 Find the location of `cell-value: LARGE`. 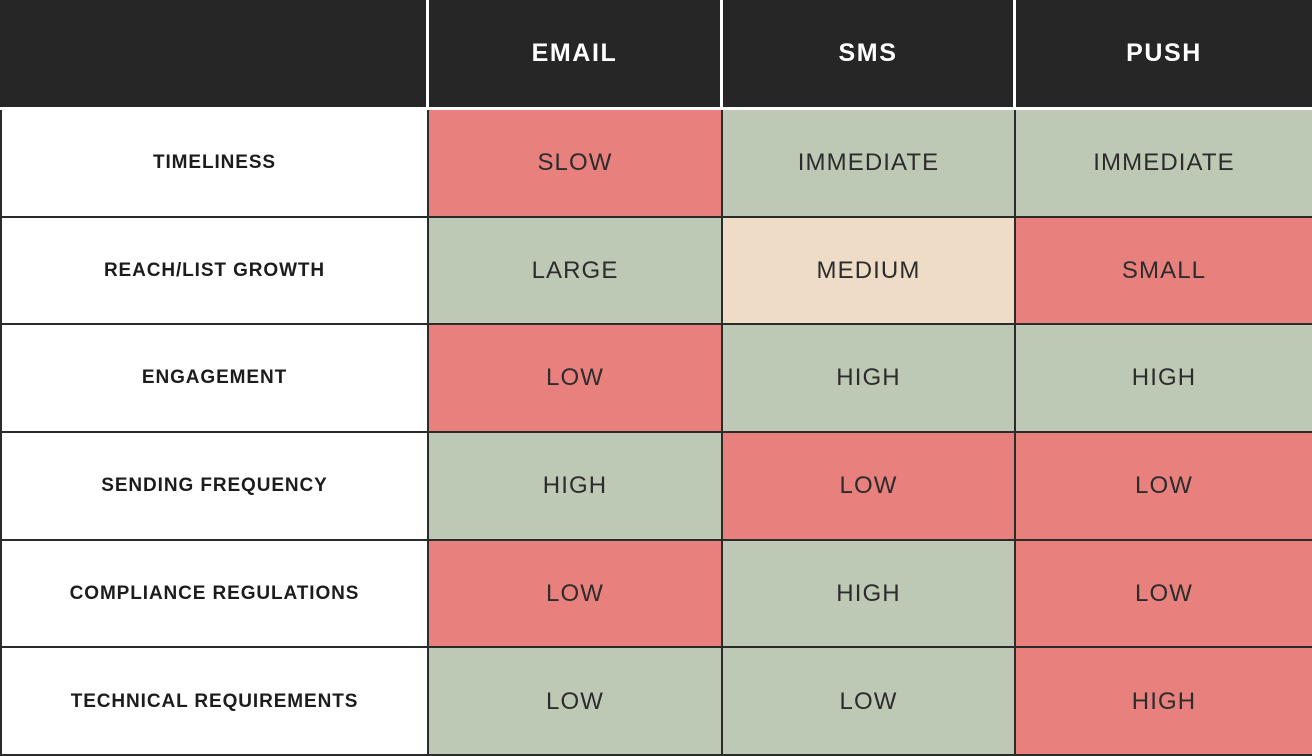

cell-value: LARGE is located at coordinates (575, 270).